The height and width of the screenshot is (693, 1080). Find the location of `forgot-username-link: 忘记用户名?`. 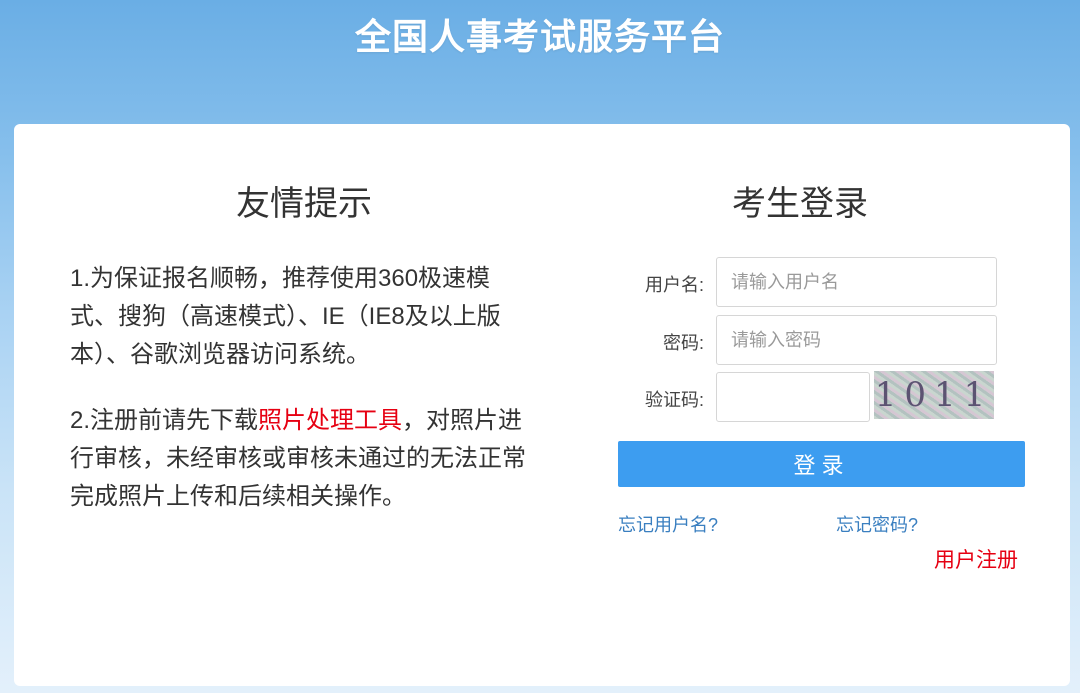

forgot-username-link: 忘记用户名? is located at coordinates (668, 524).